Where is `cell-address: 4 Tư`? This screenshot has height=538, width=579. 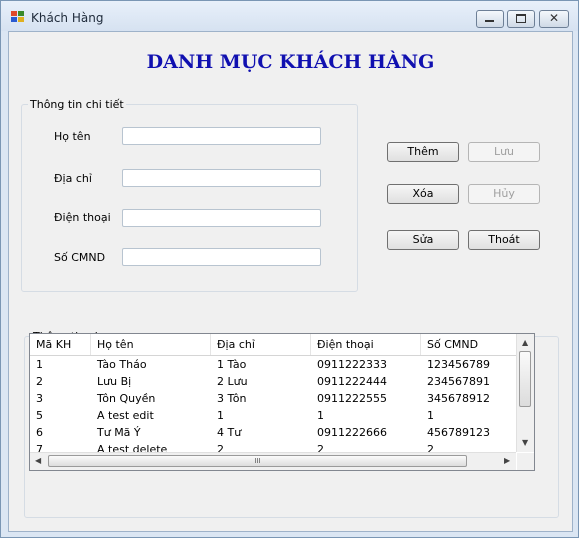
cell-address: 4 Tư is located at coordinates (229, 432).